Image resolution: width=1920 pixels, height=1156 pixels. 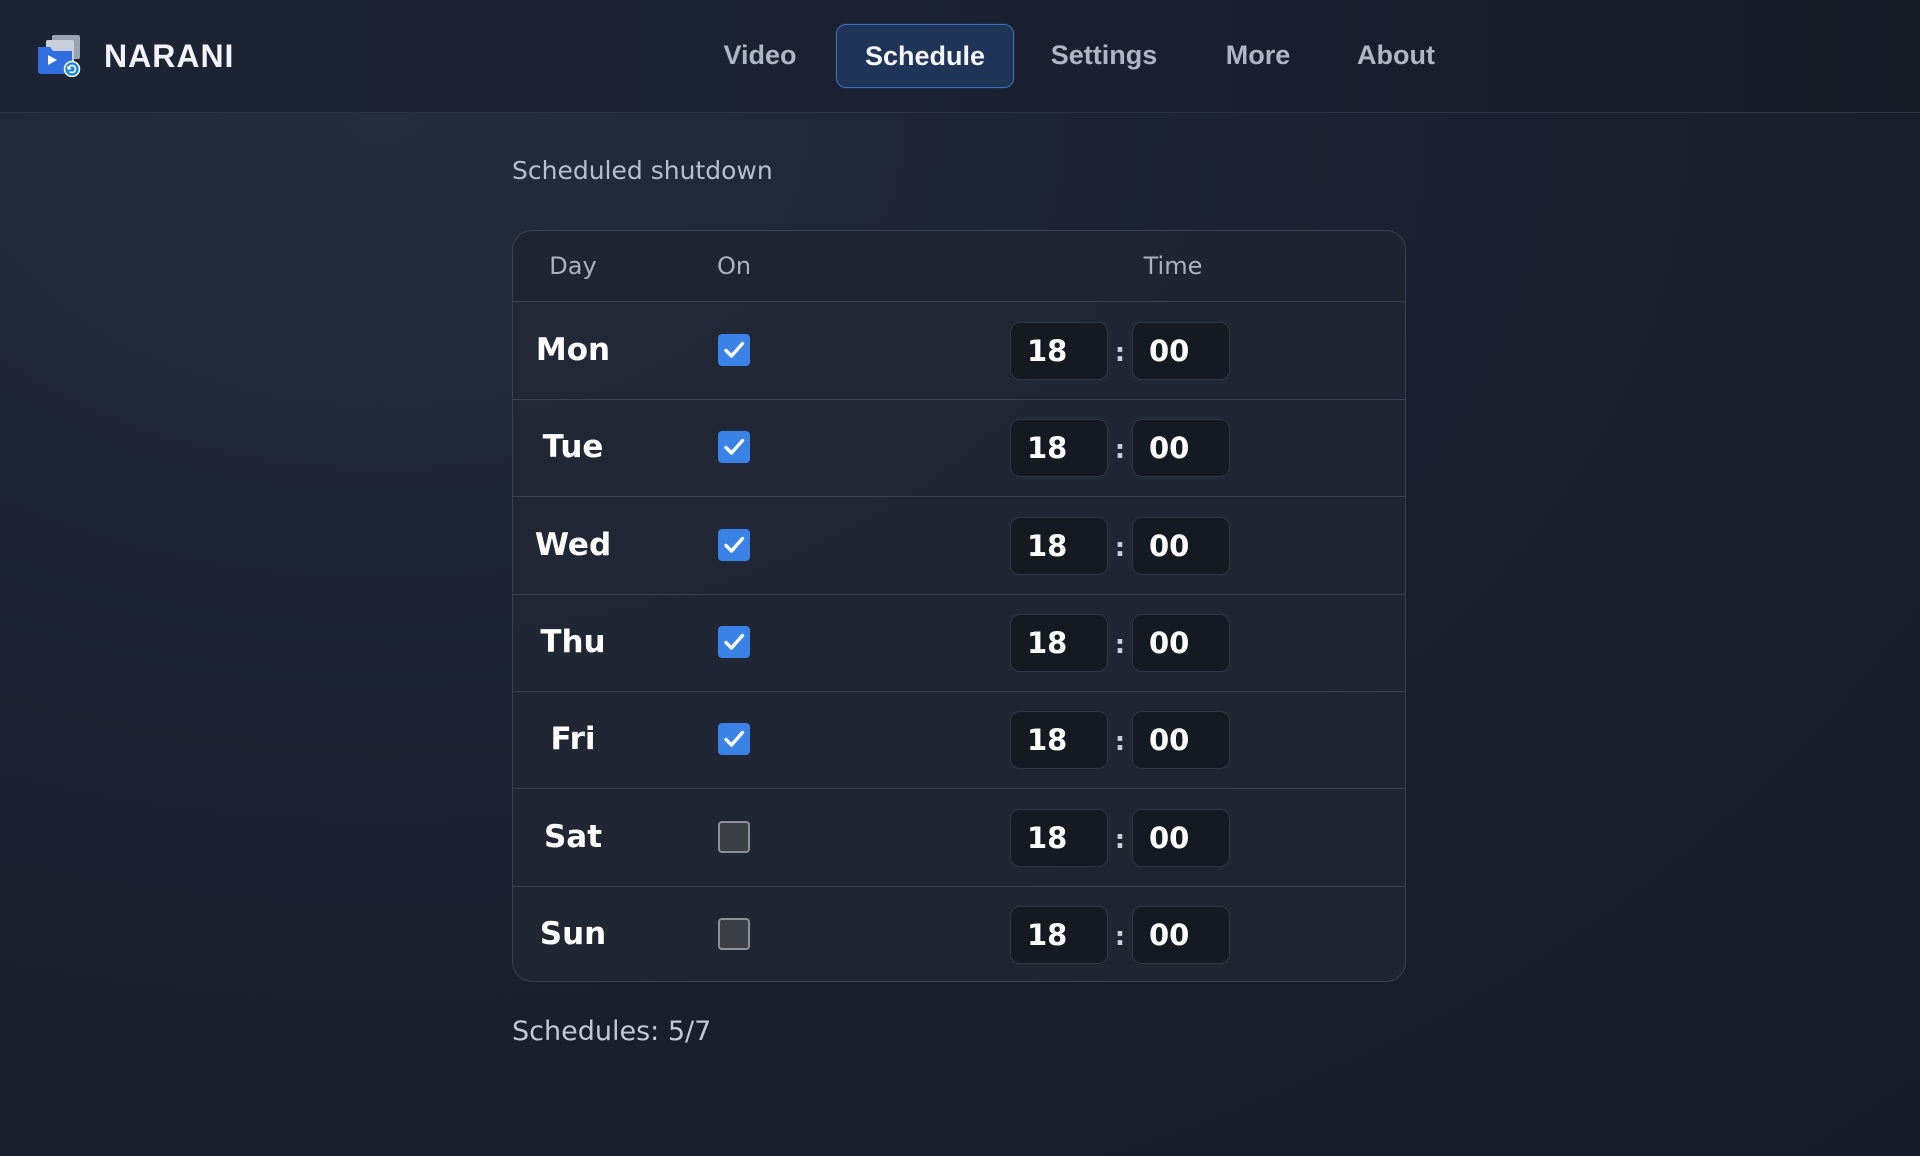 What do you see at coordinates (959, 546) in the screenshot?
I see `table-row: Wed 18:00` at bounding box center [959, 546].